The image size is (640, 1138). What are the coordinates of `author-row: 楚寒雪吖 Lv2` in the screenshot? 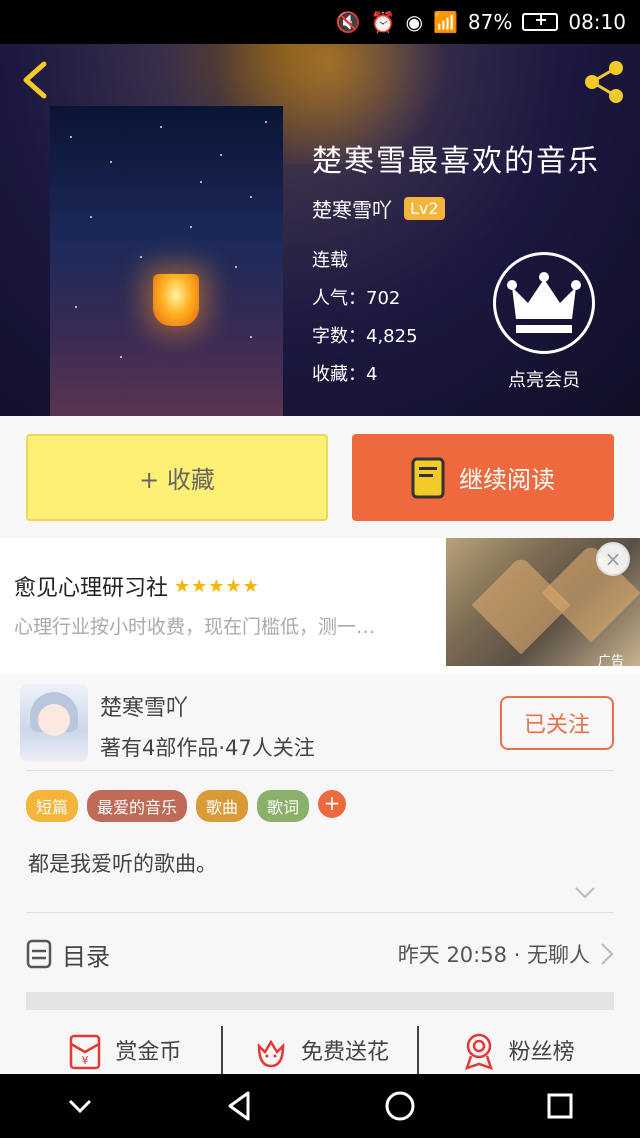 It's located at (378, 208).